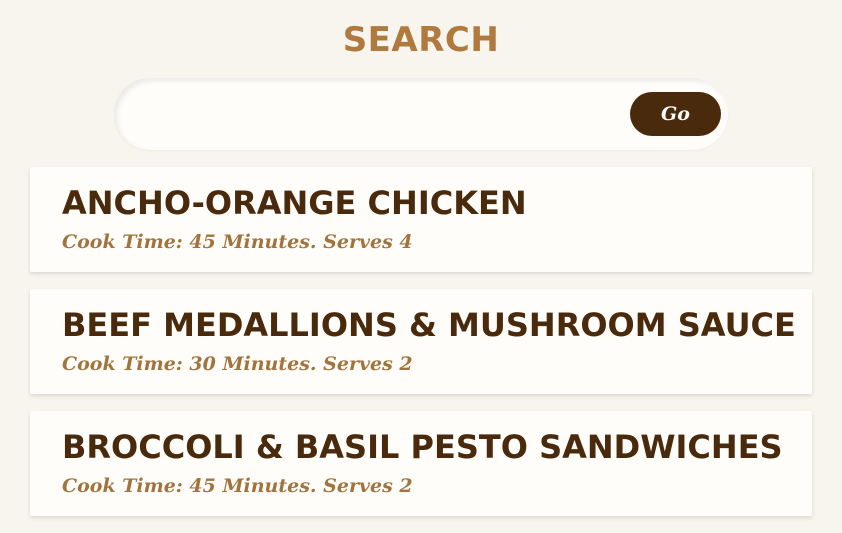 The height and width of the screenshot is (533, 842). What do you see at coordinates (422, 447) in the screenshot?
I see `recipe-title: BROCCOLI & BASIL PESTO SANDWICHES` at bounding box center [422, 447].